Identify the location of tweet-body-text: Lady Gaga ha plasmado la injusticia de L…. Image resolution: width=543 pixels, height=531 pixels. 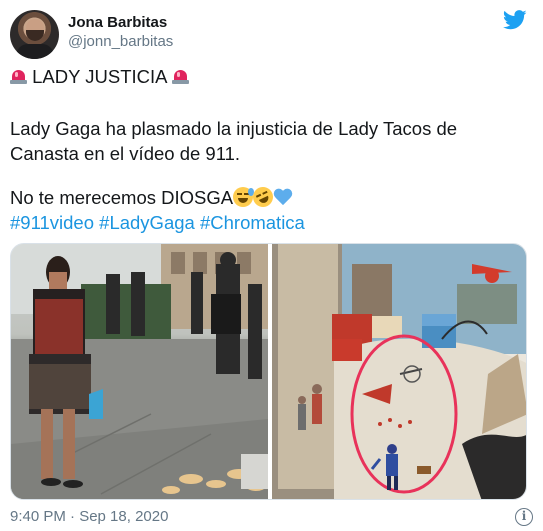
(234, 141).